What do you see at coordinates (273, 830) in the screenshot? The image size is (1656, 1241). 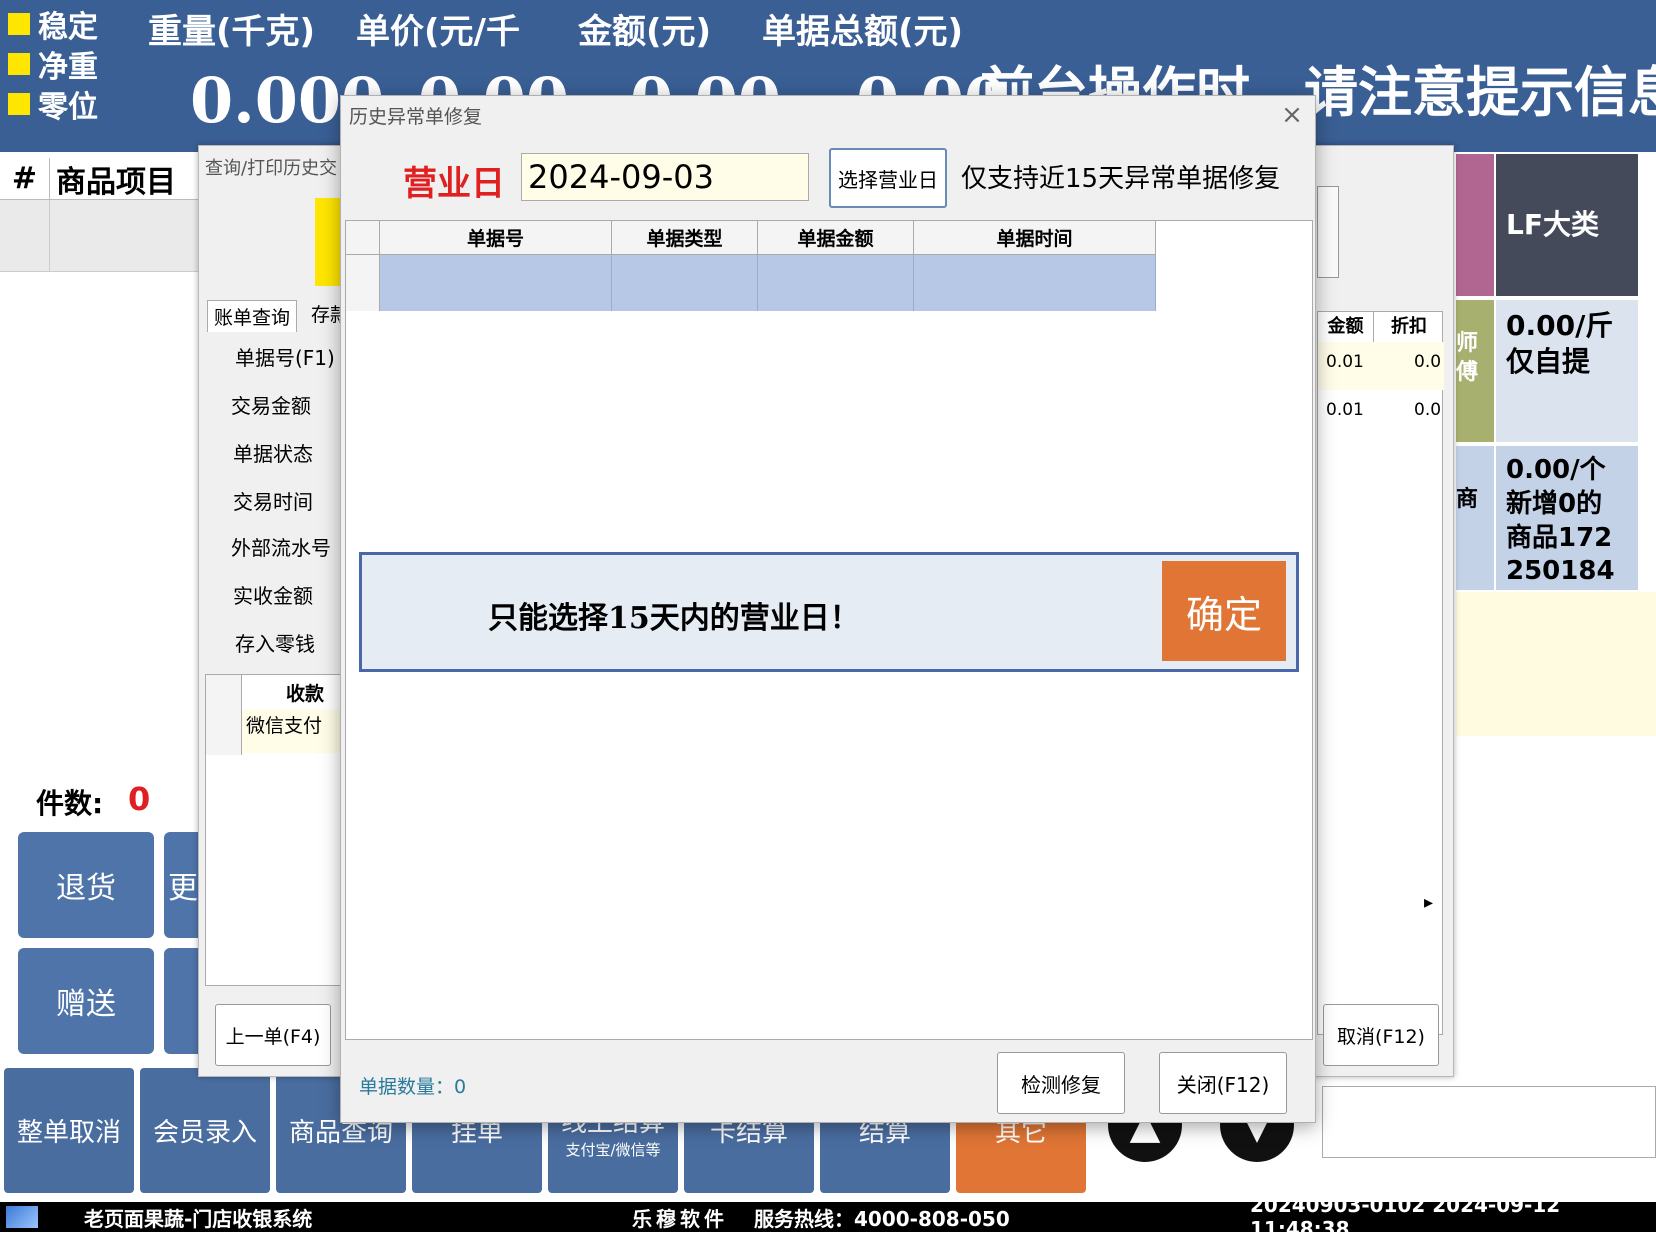 I see `payment-table: 收款方 微信支付` at bounding box center [273, 830].